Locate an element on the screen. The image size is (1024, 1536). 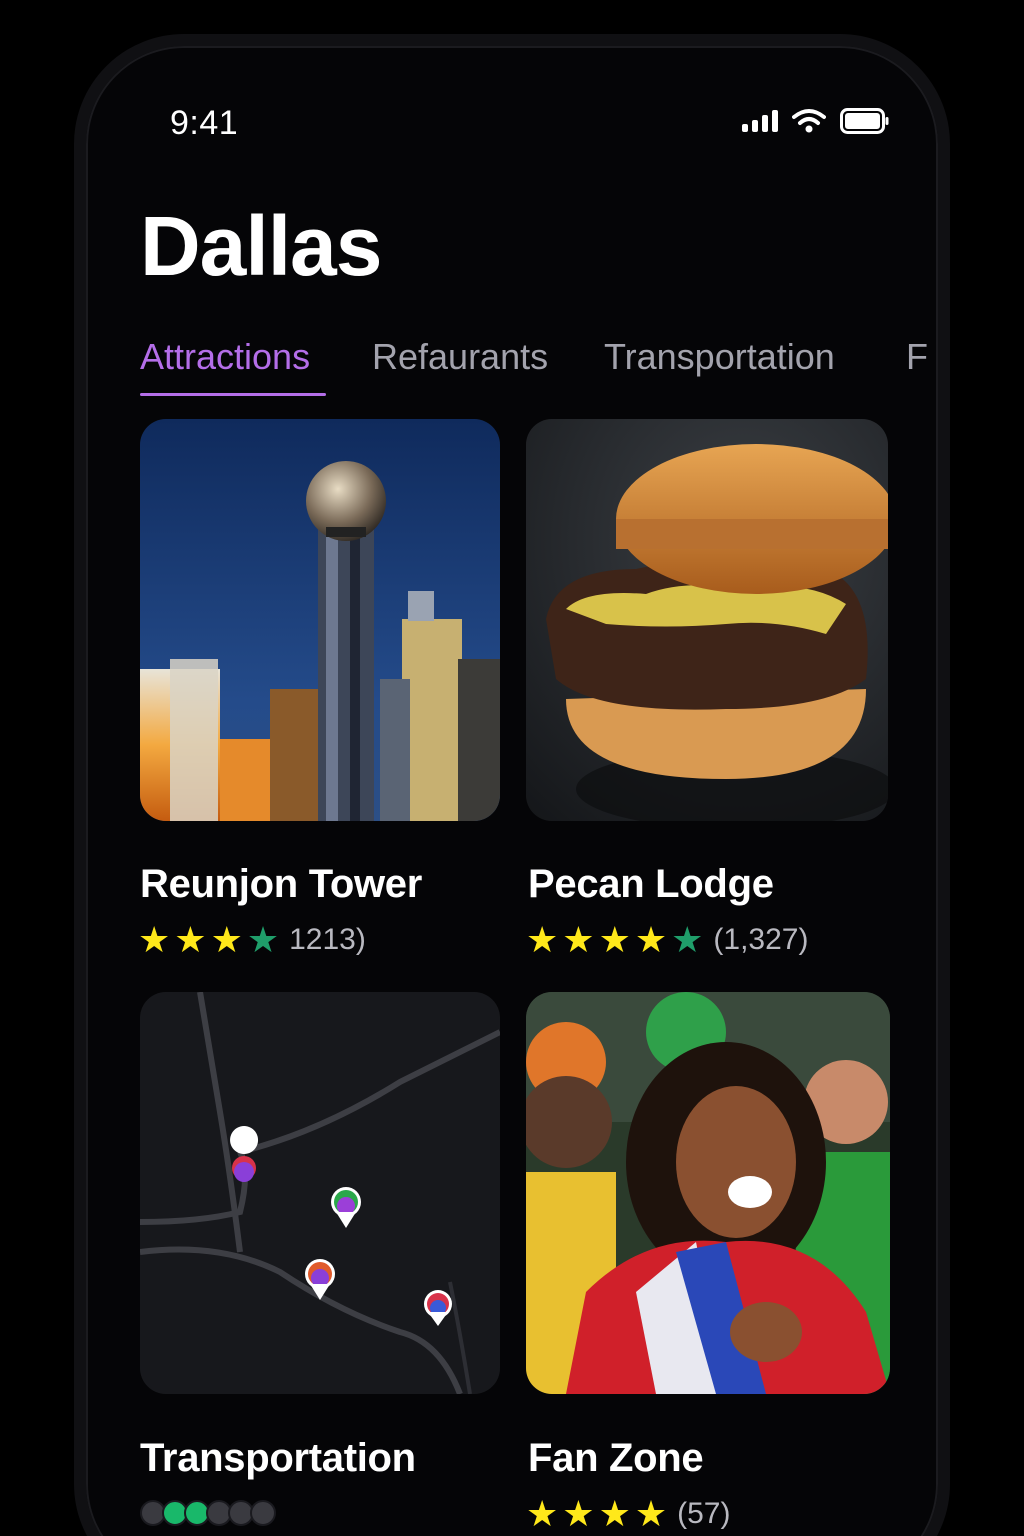
card-title-fan-zone: Fan Zone is located at coordinates (616, 1458).